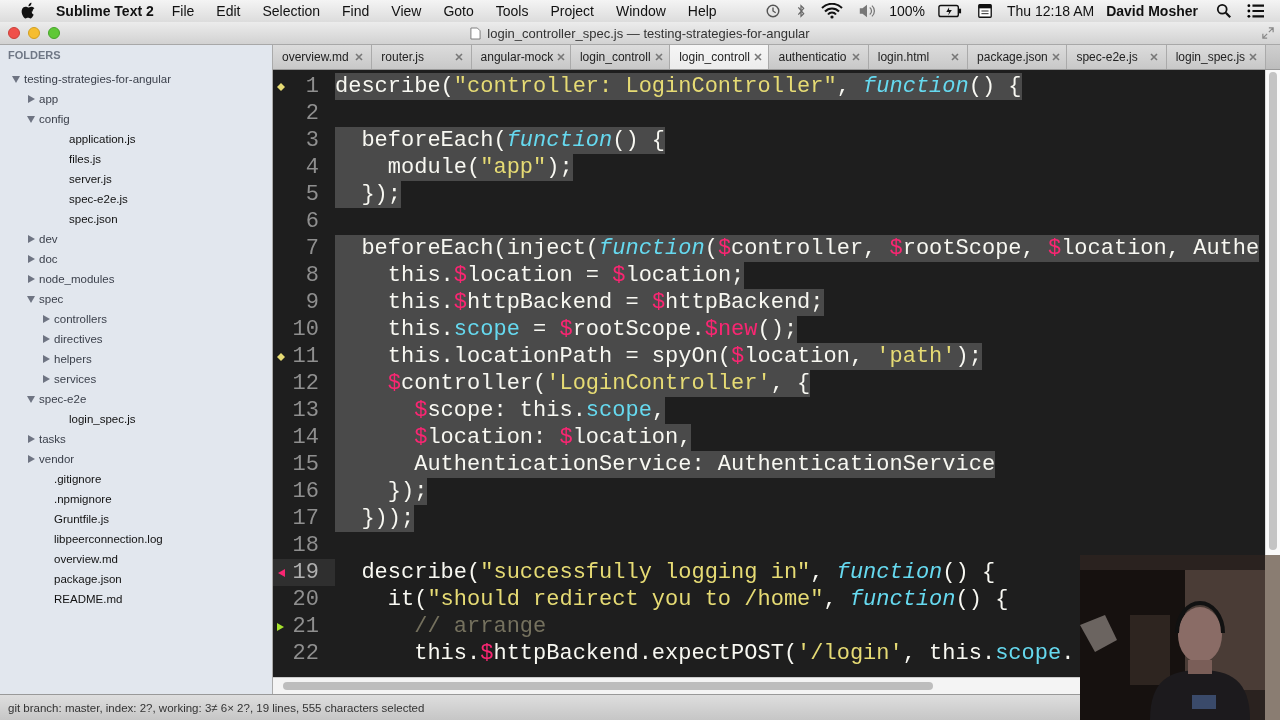 The image size is (1280, 720). Describe the element at coordinates (81, 599) in the screenshot. I see `document-entry: README.md` at that location.